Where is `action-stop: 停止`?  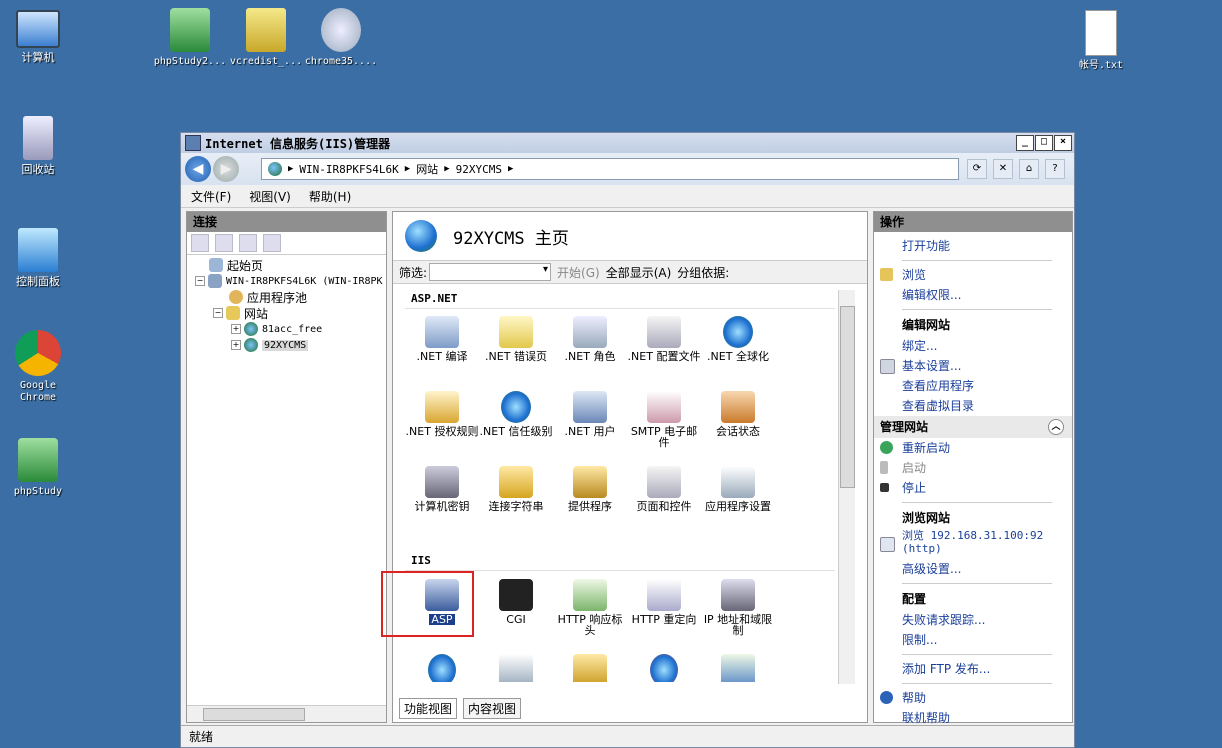
action-stop: 停止 is located at coordinates (973, 488).